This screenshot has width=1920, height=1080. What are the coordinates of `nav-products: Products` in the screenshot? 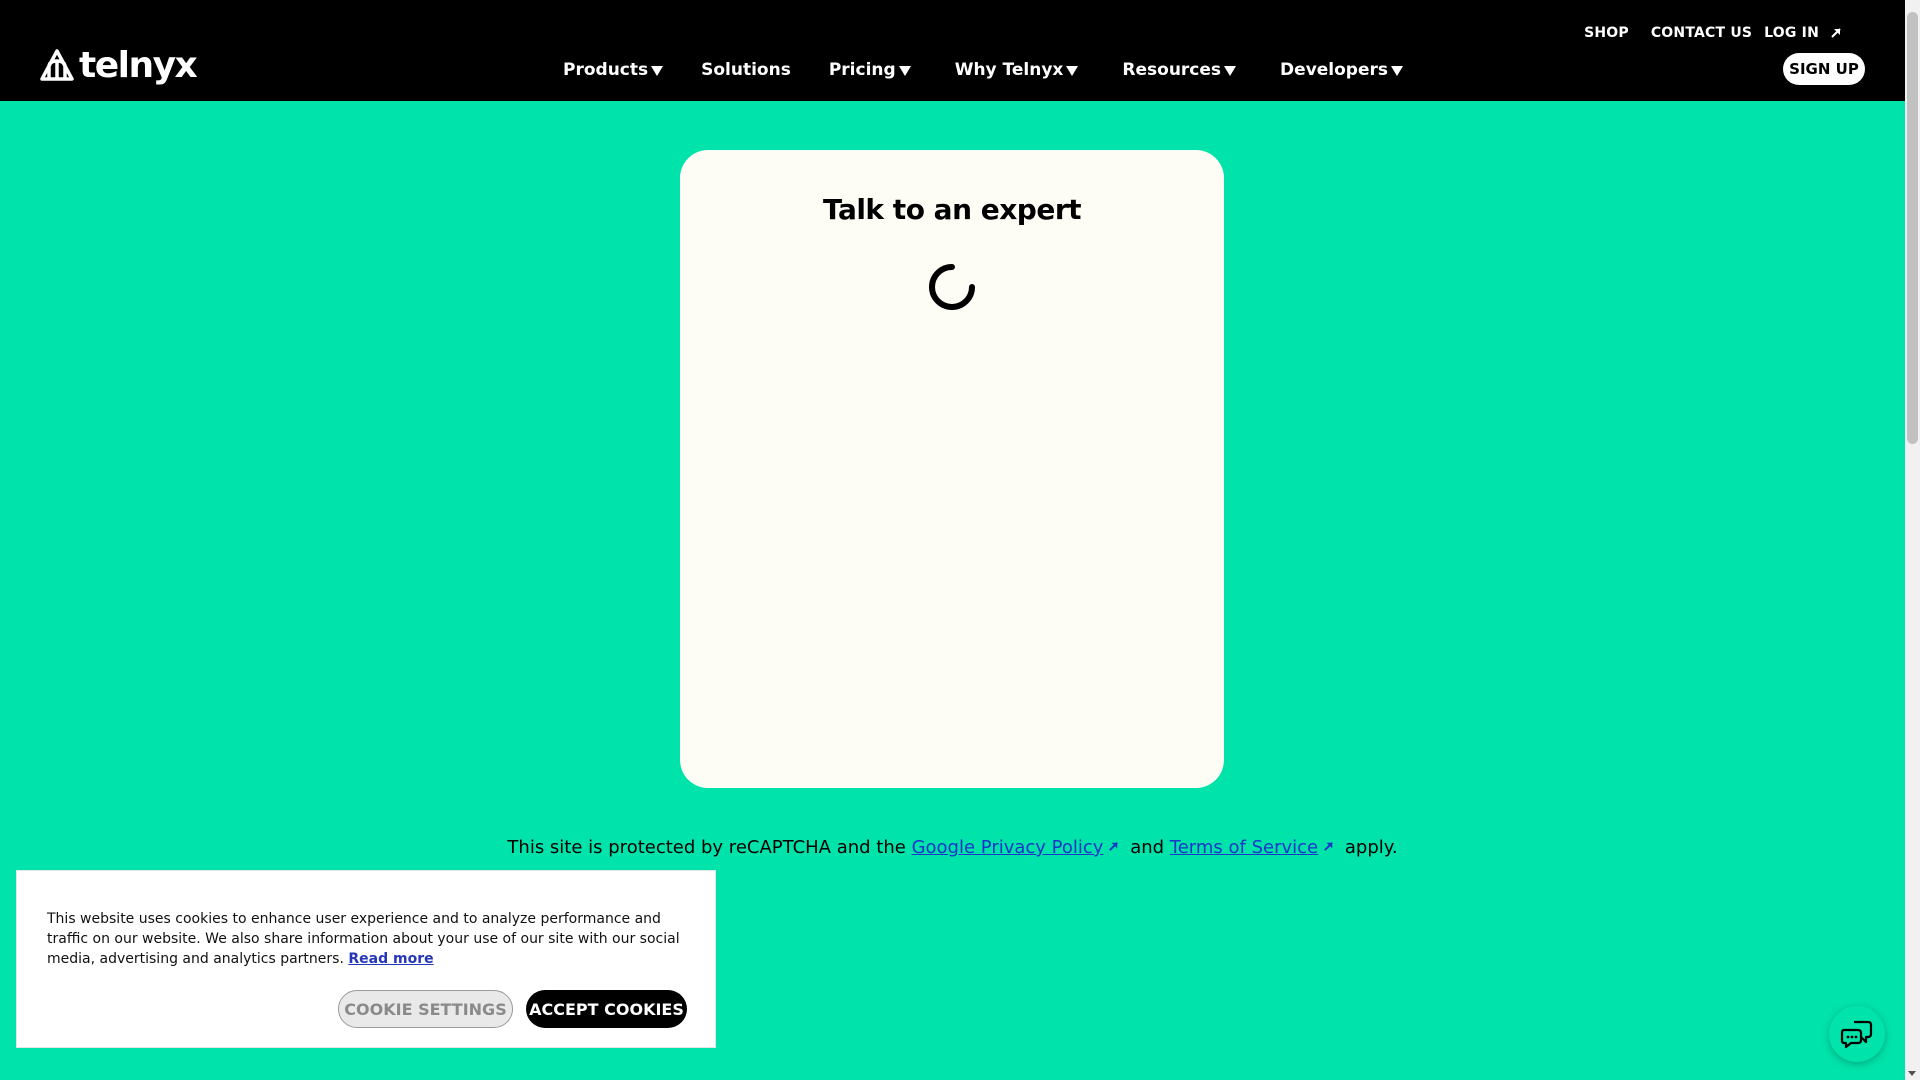 It's located at (613, 70).